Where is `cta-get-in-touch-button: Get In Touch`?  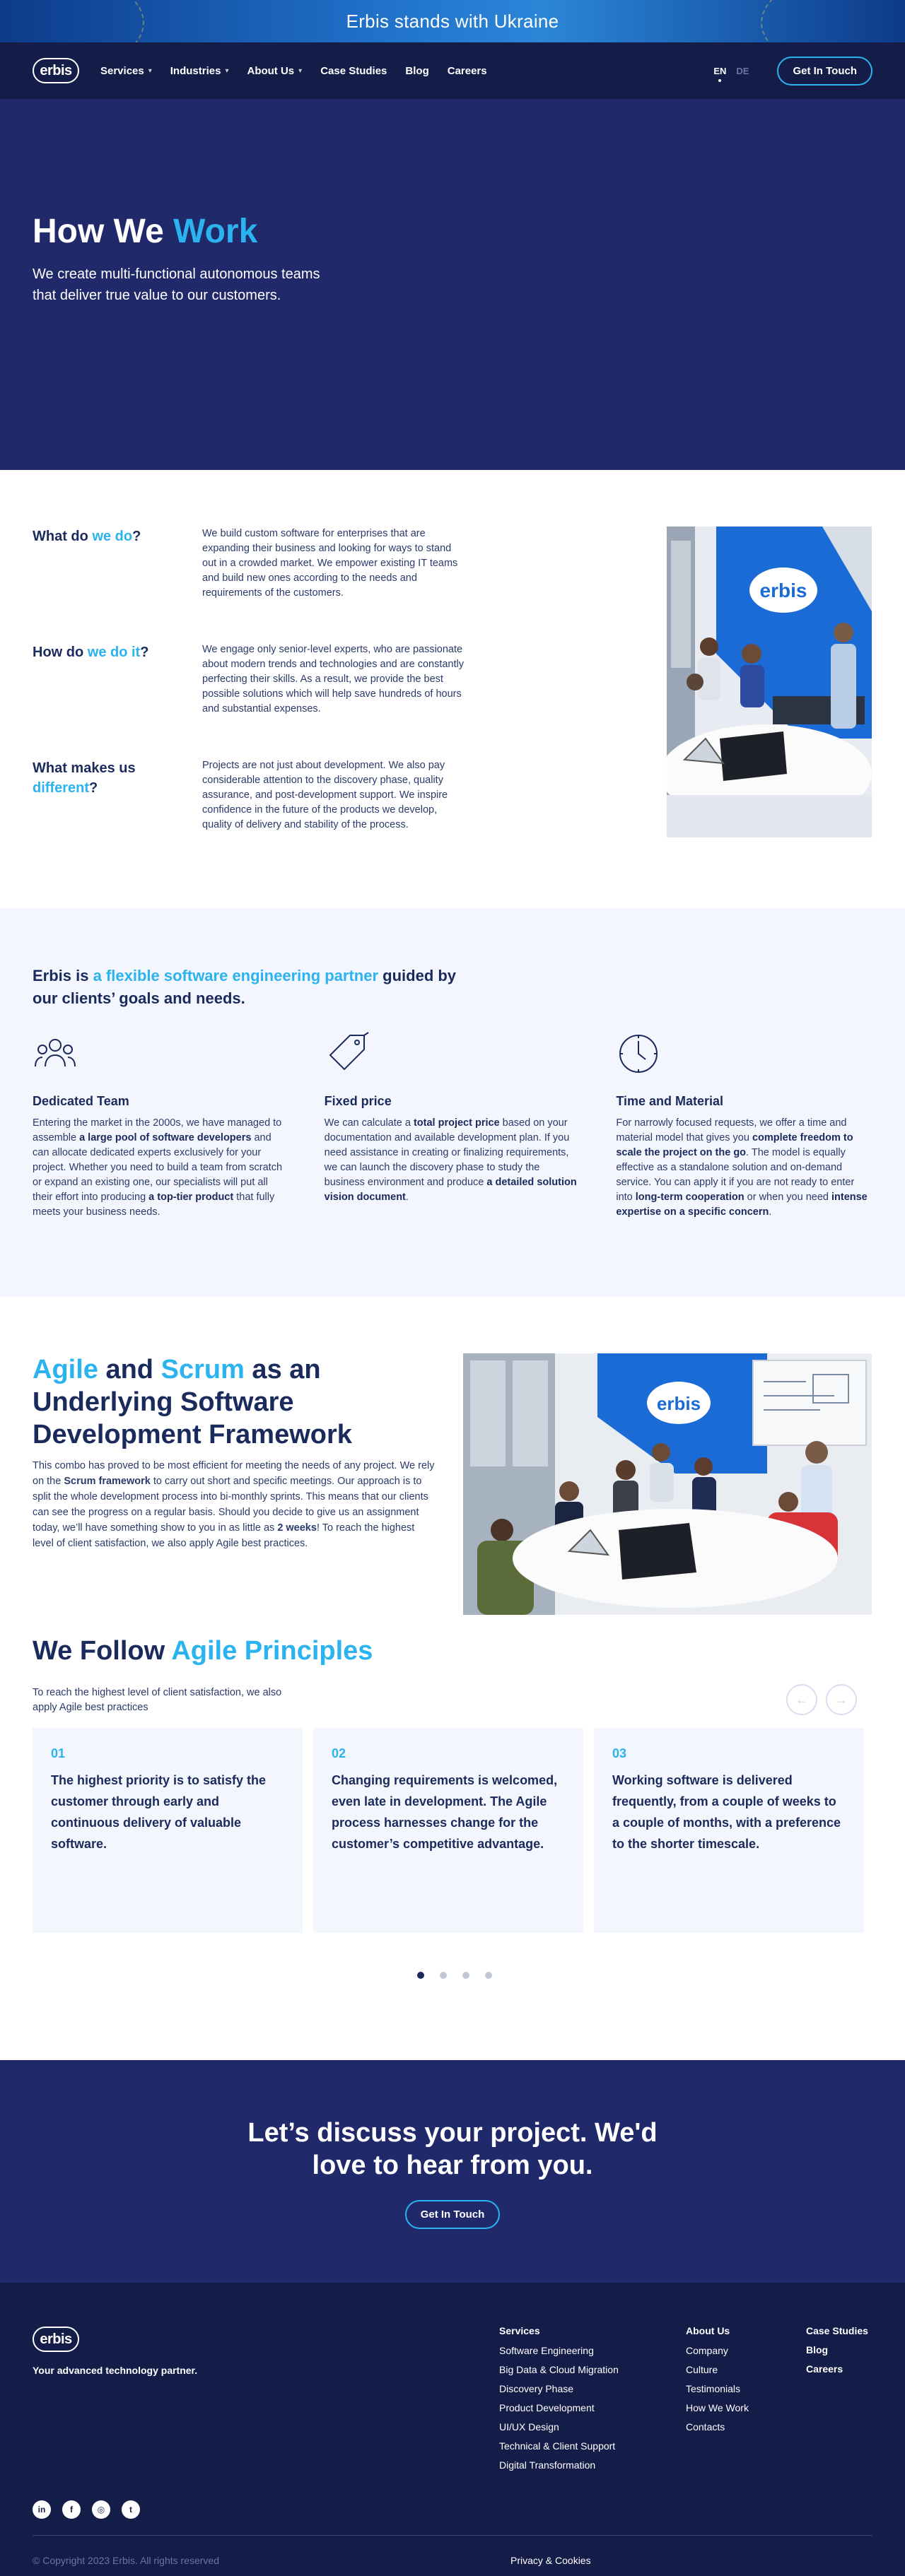 cta-get-in-touch-button: Get In Touch is located at coordinates (452, 2214).